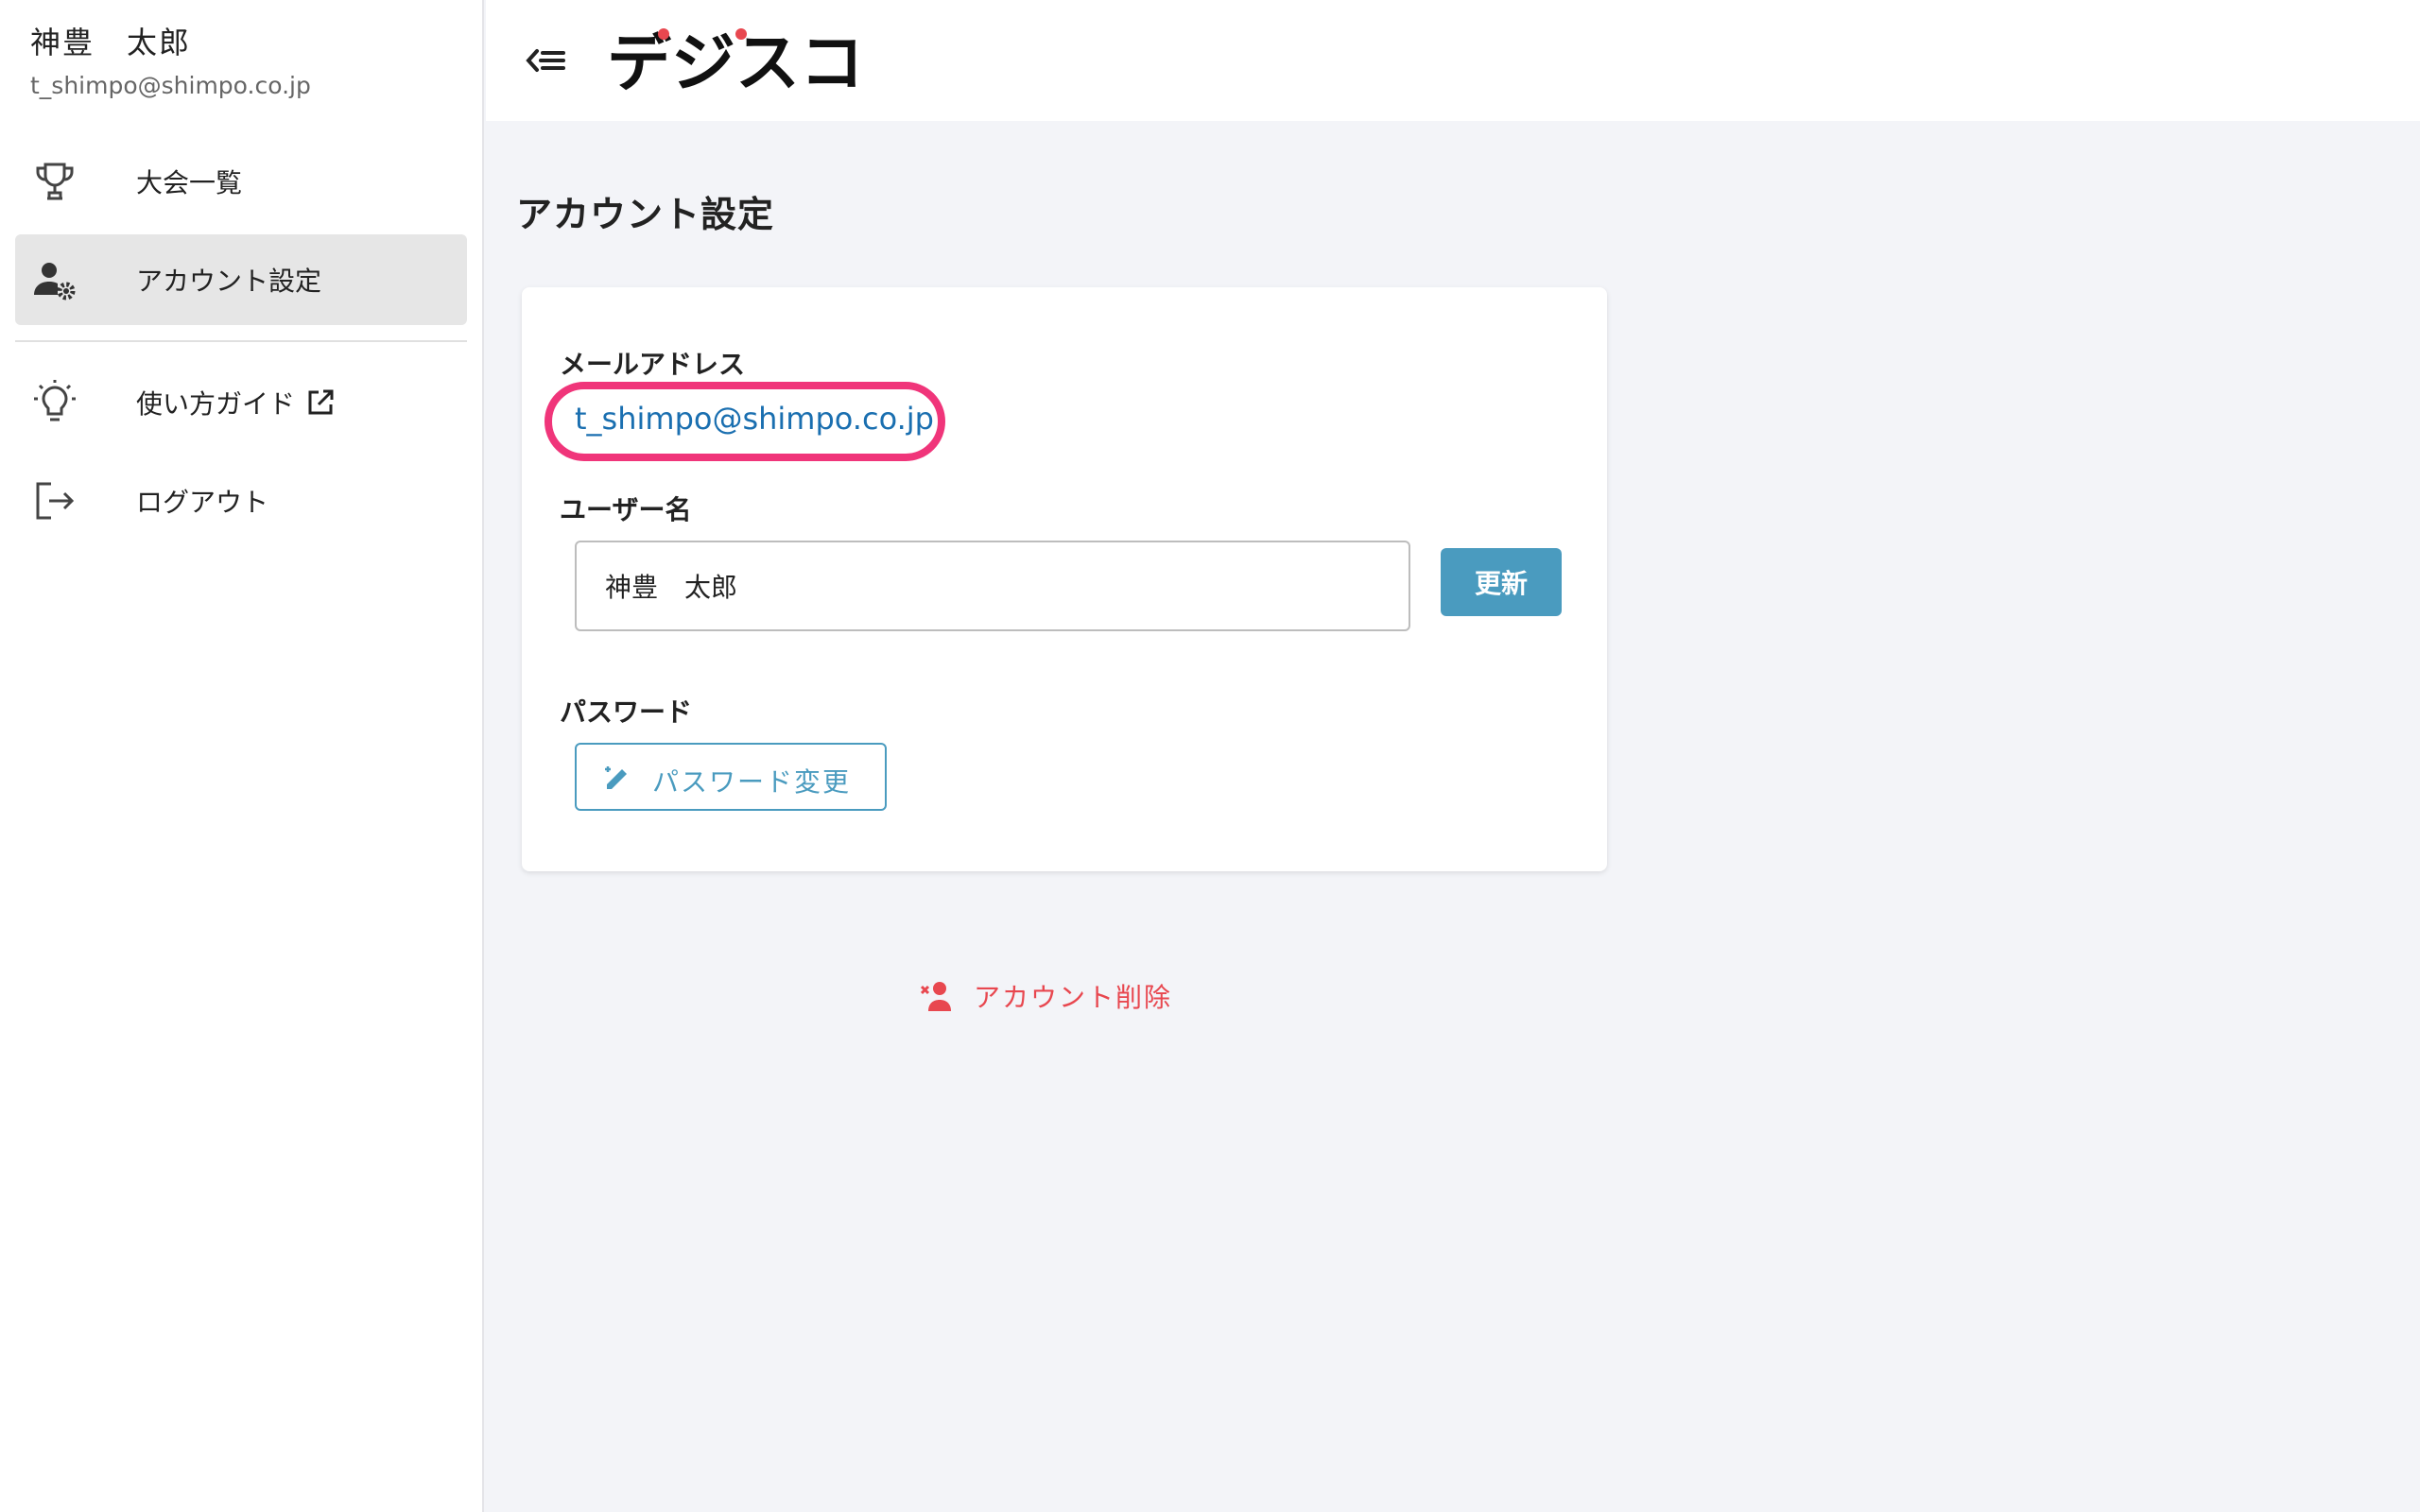 This screenshot has height=1512, width=2420. I want to click on page-title: アカウント設定, so click(646, 214).